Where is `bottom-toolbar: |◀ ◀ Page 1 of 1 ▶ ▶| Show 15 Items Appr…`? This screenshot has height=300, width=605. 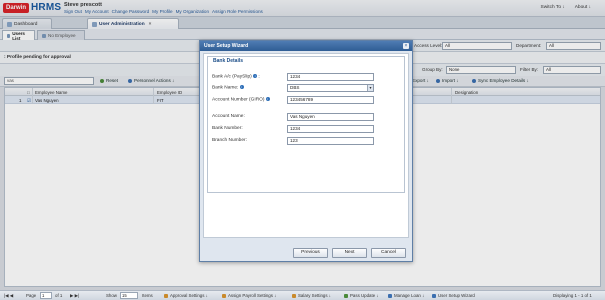
bottom-toolbar: |◀ ◀ Page 1 of 1 ▶ ▶| Show 15 Items Appr… is located at coordinates (302, 295).